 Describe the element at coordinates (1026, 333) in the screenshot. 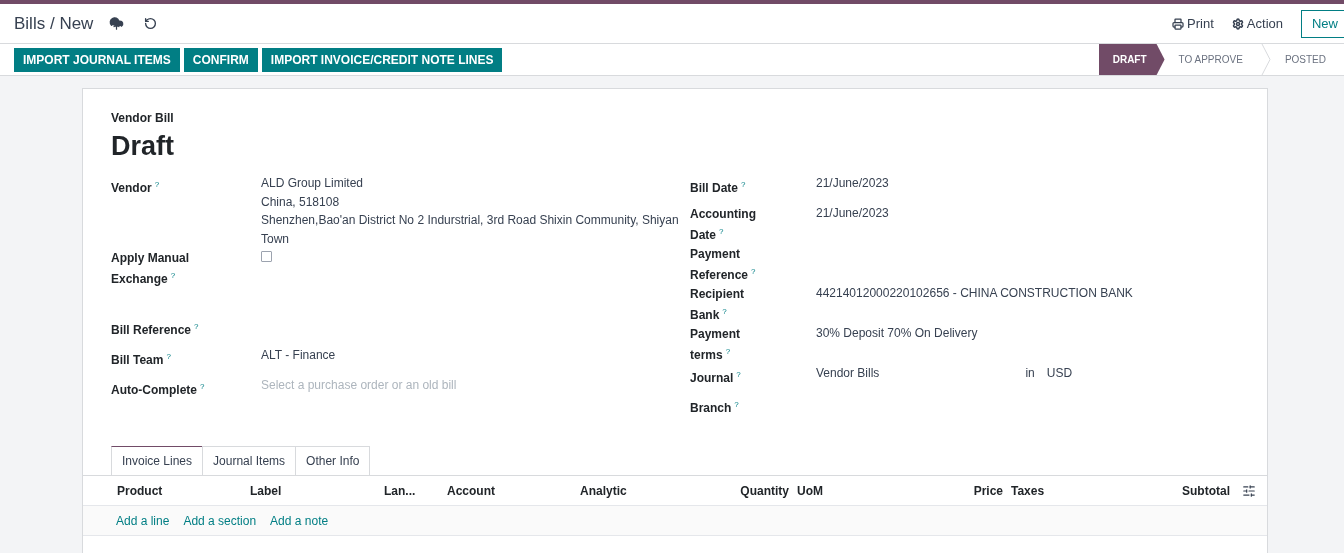

I see `field-value: 30% Deposit 70% On Delivery` at that location.